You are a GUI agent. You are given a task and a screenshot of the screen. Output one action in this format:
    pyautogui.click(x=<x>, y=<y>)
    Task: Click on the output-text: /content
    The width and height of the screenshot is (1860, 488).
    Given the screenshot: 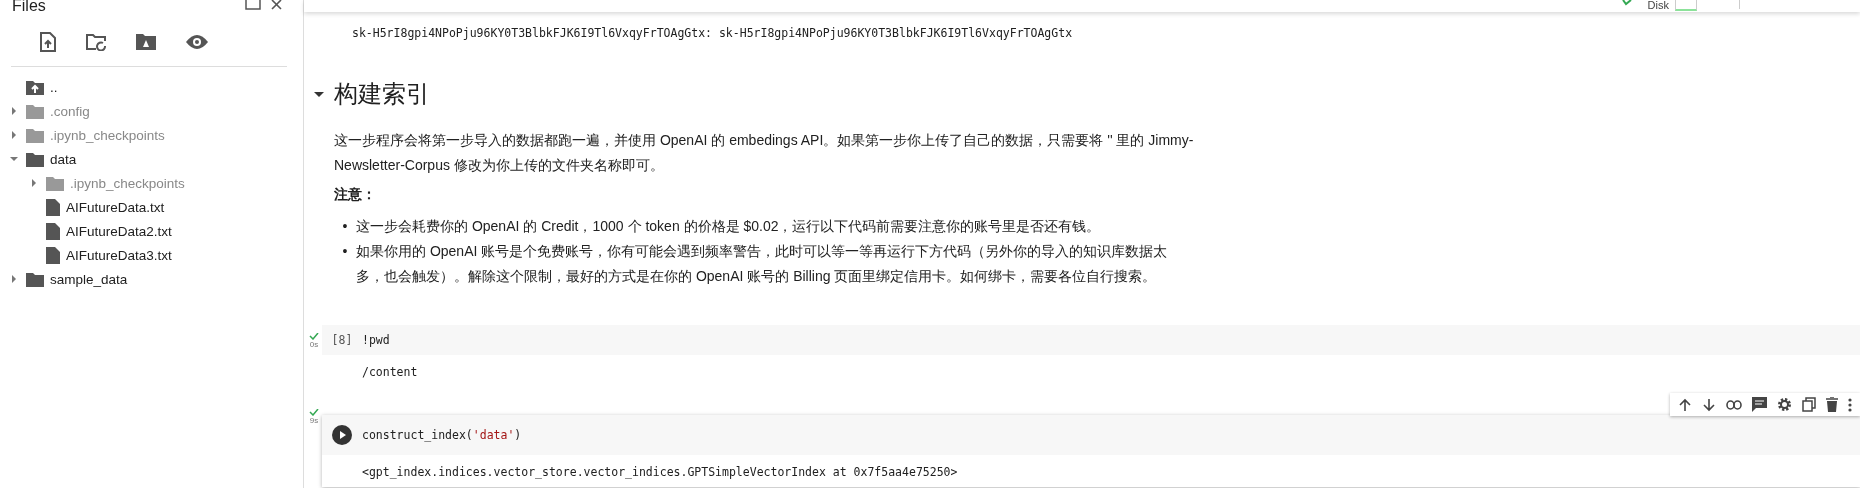 What is the action you would take?
    pyautogui.click(x=390, y=372)
    